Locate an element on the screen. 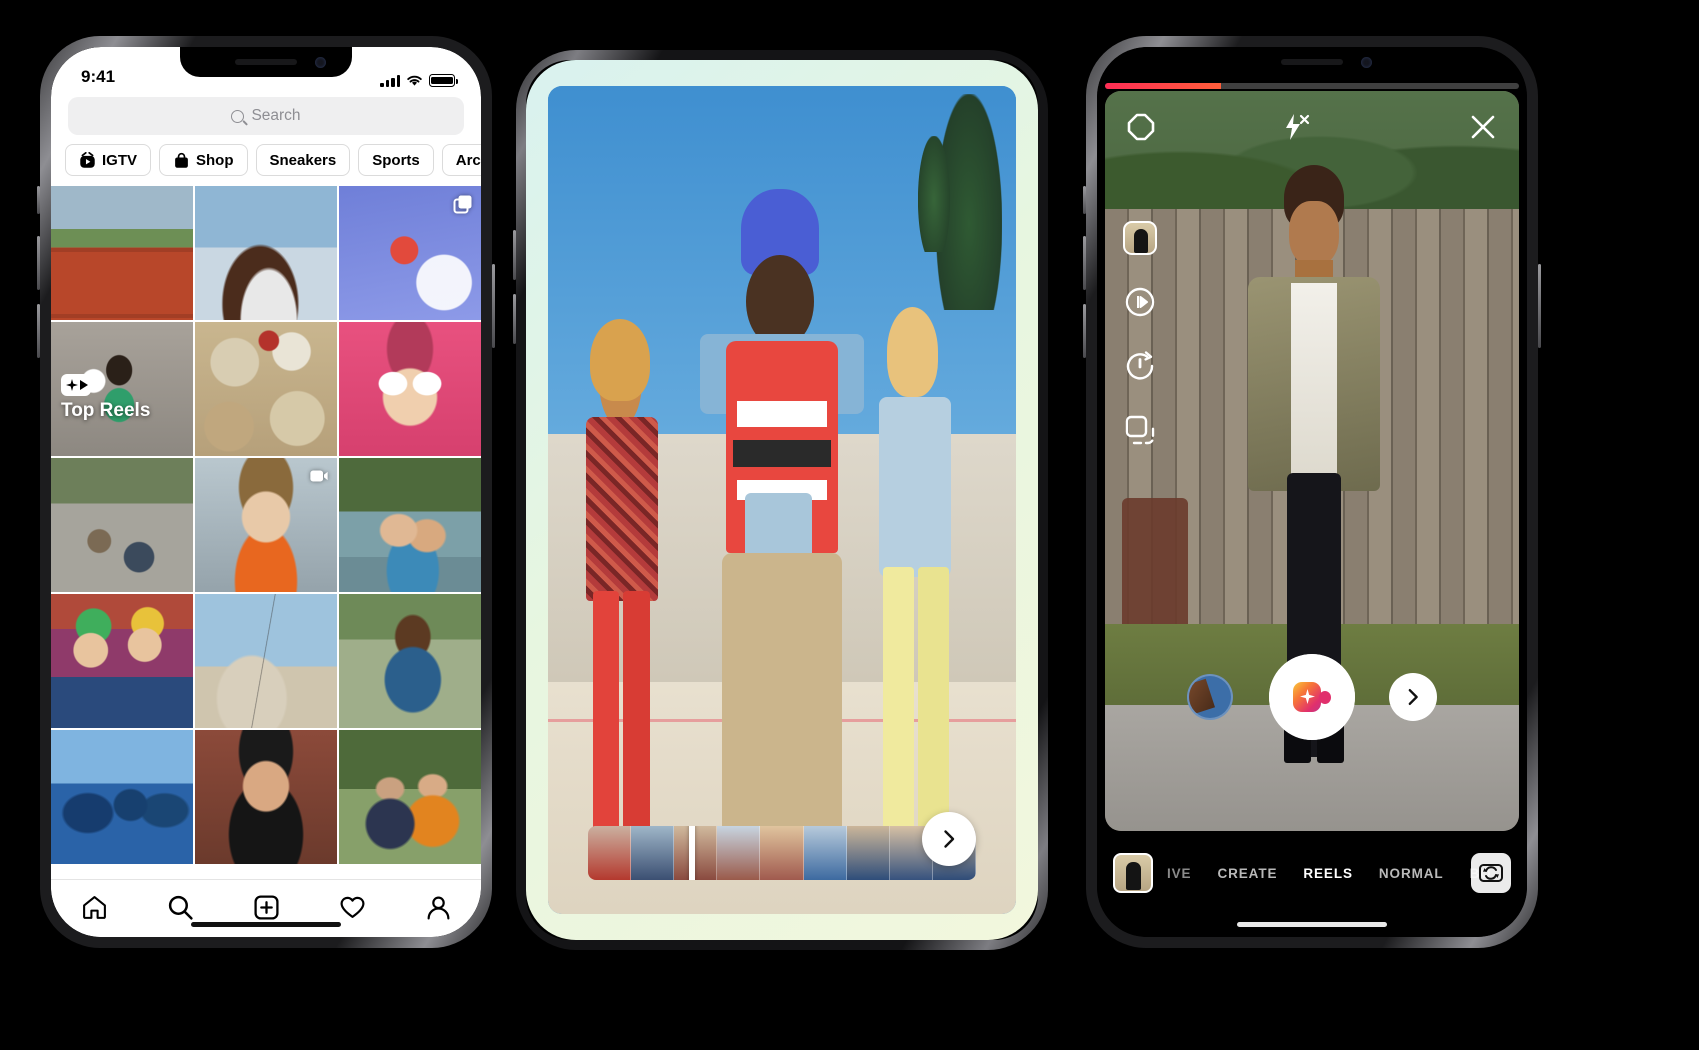 The image size is (1699, 1050). flip-camera-button is located at coordinates (1491, 873).